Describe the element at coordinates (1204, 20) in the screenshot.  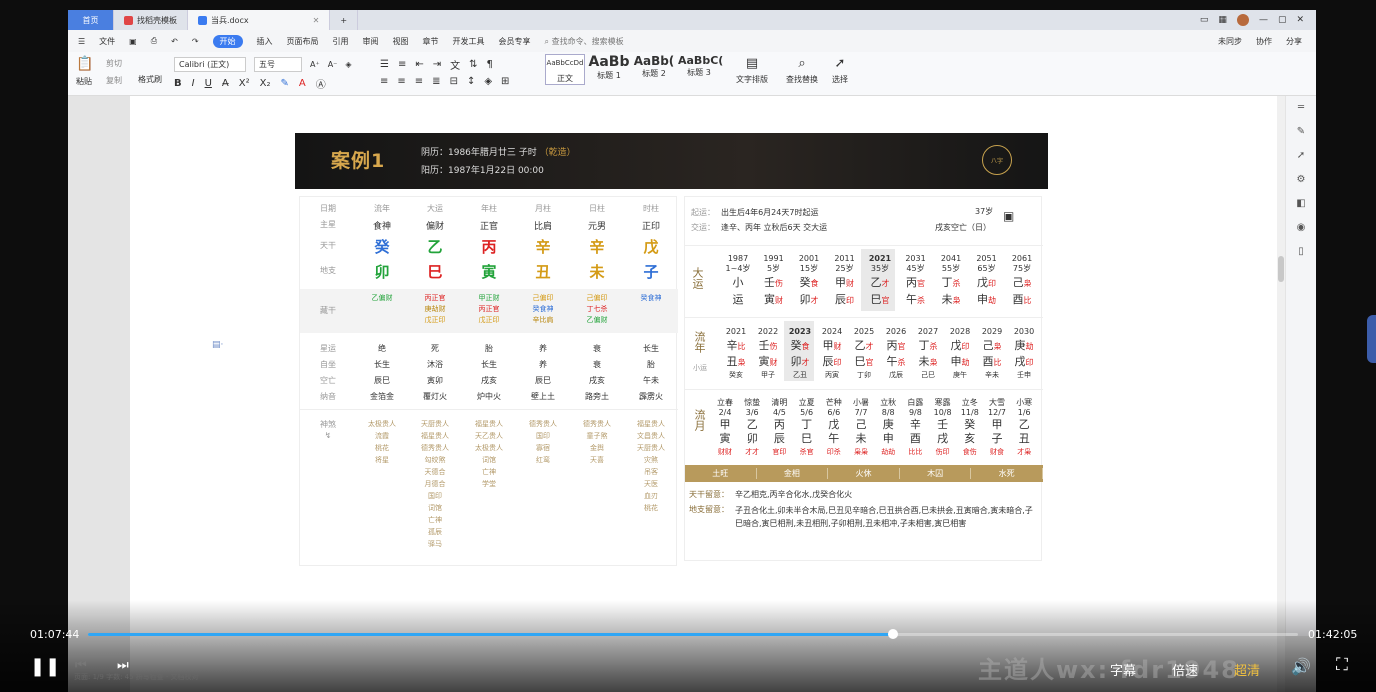
I see `layout-icon: ▭` at that location.